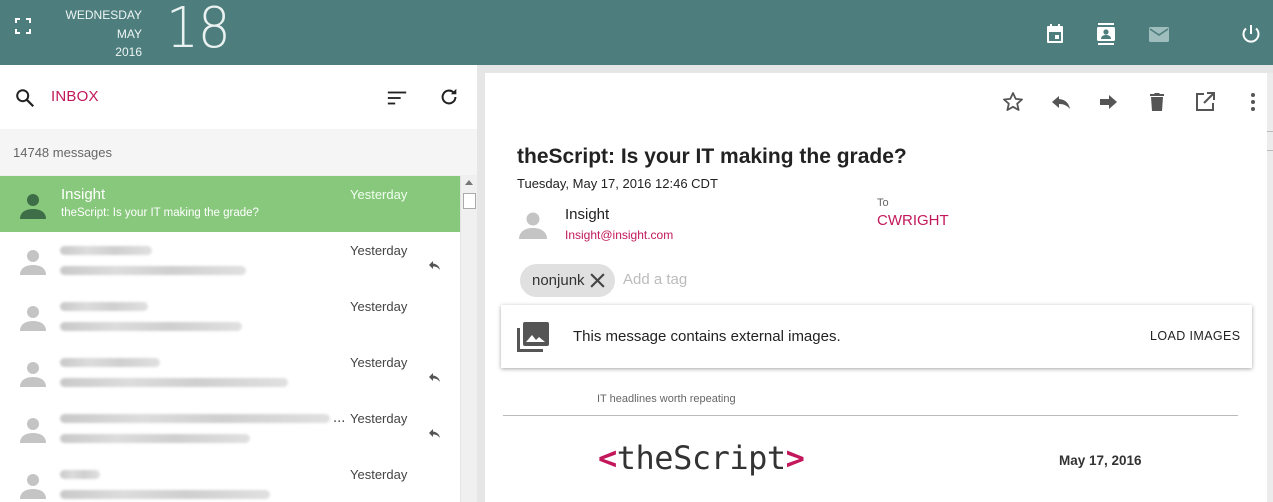 The width and height of the screenshot is (1273, 502). I want to click on newsletter-logo: <theScript>, so click(701, 458).